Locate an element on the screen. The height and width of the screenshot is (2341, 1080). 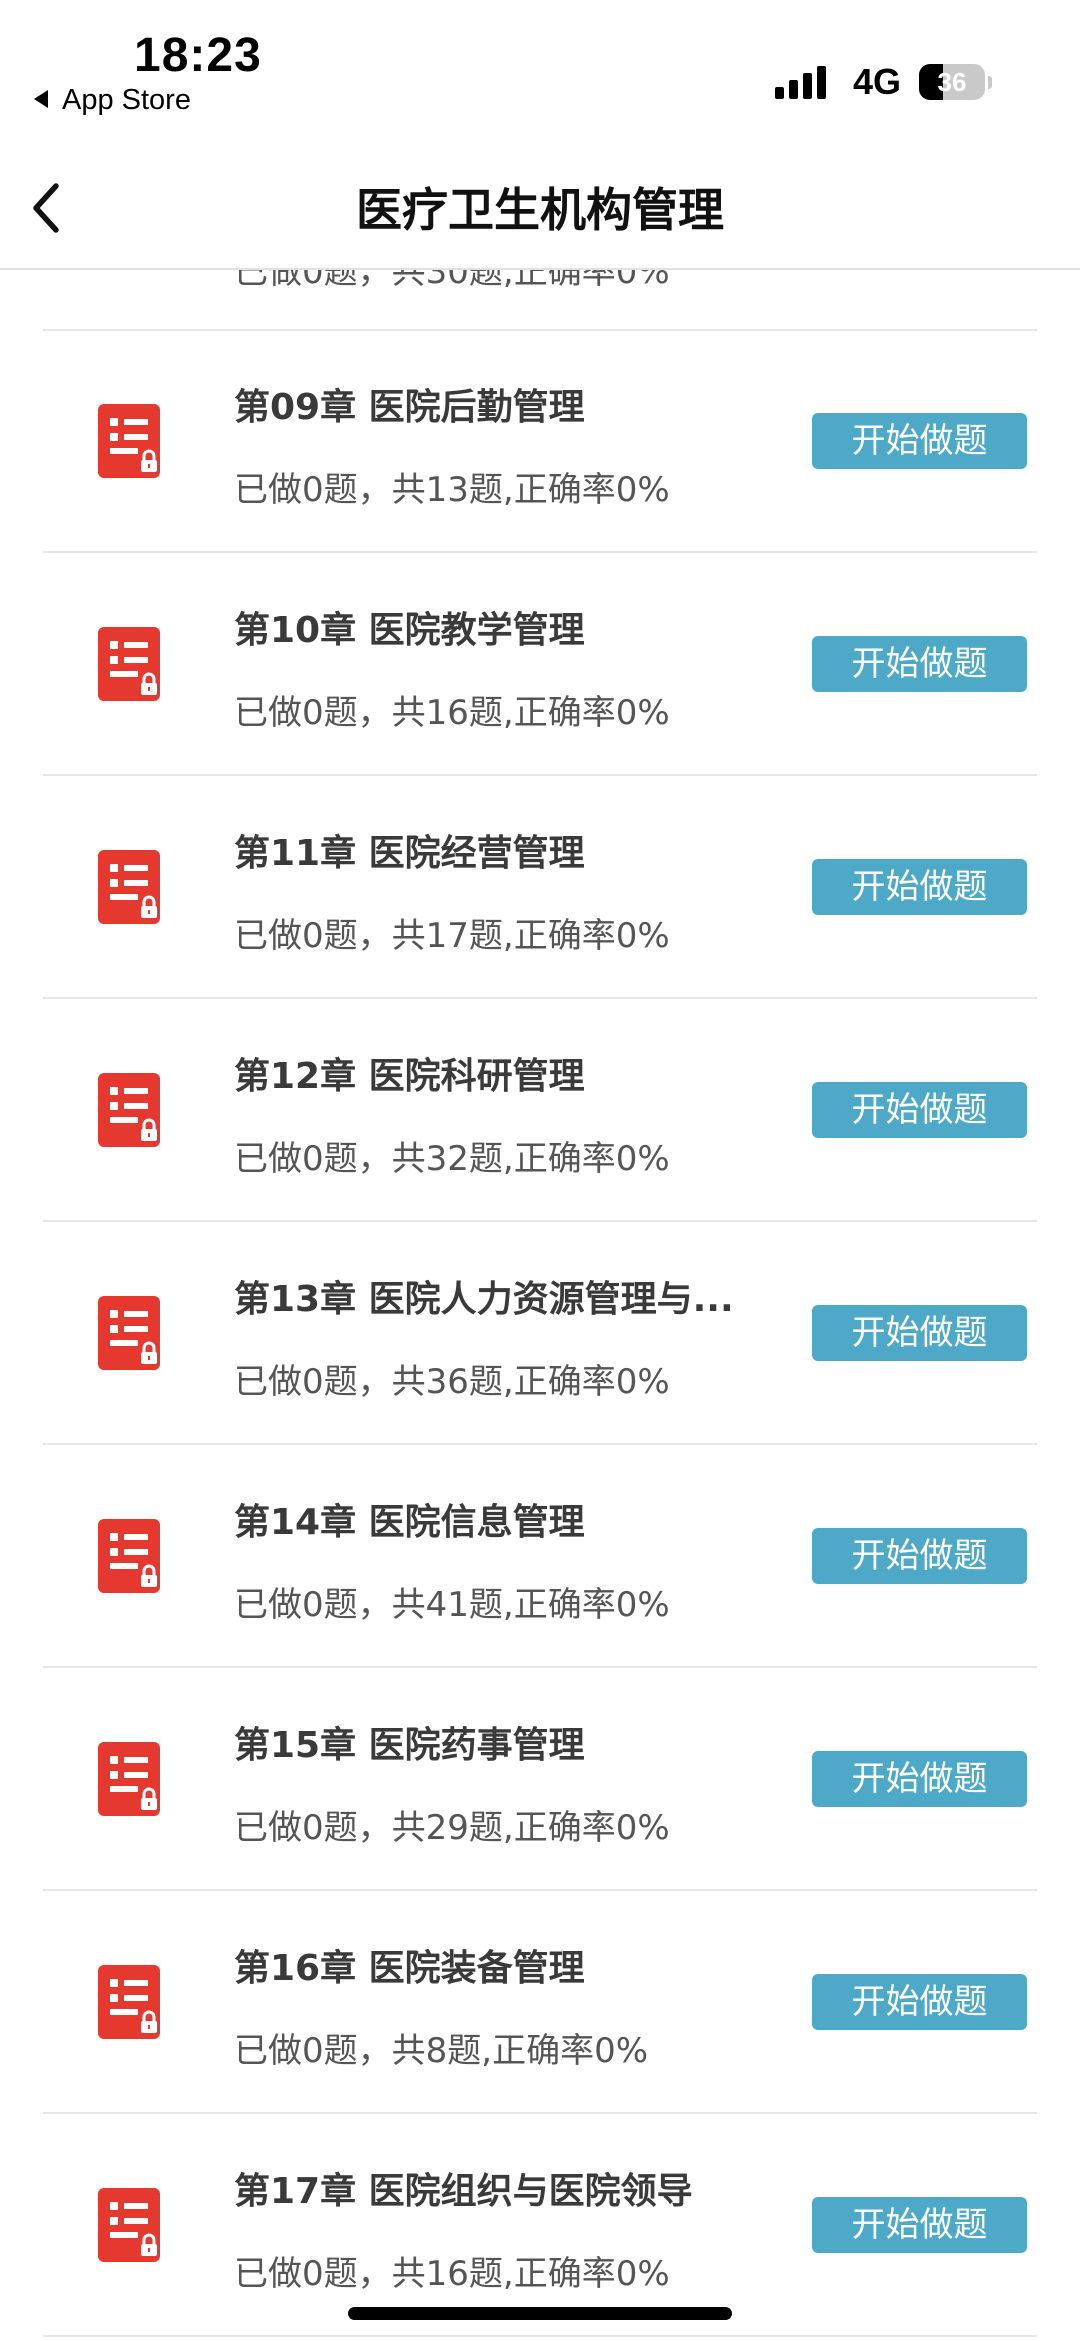
battery-percent: 36 is located at coordinates (952, 82).